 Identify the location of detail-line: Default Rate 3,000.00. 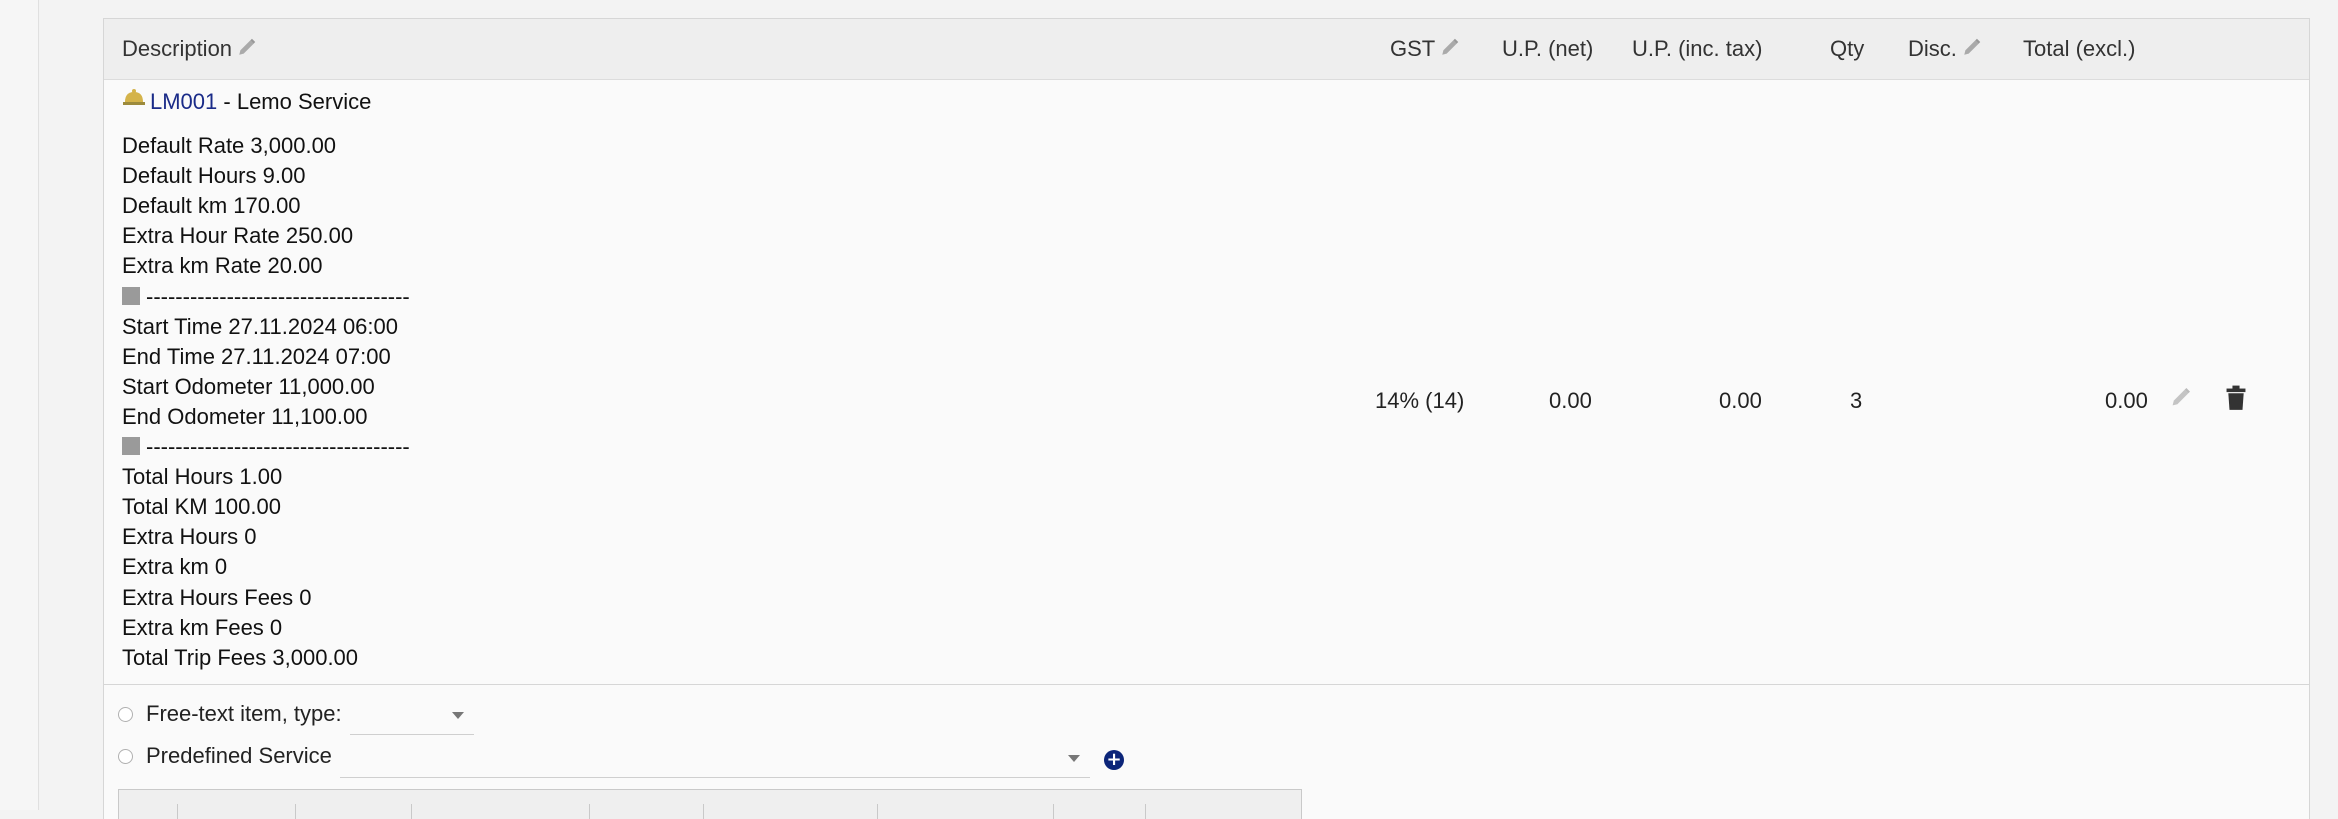
(229, 146).